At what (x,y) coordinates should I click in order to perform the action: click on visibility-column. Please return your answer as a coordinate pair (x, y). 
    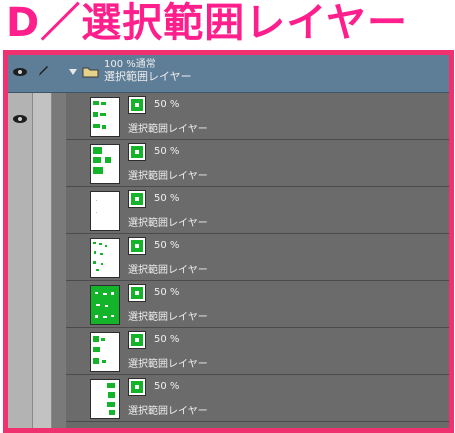
    Looking at the image, I should click on (20, 241).